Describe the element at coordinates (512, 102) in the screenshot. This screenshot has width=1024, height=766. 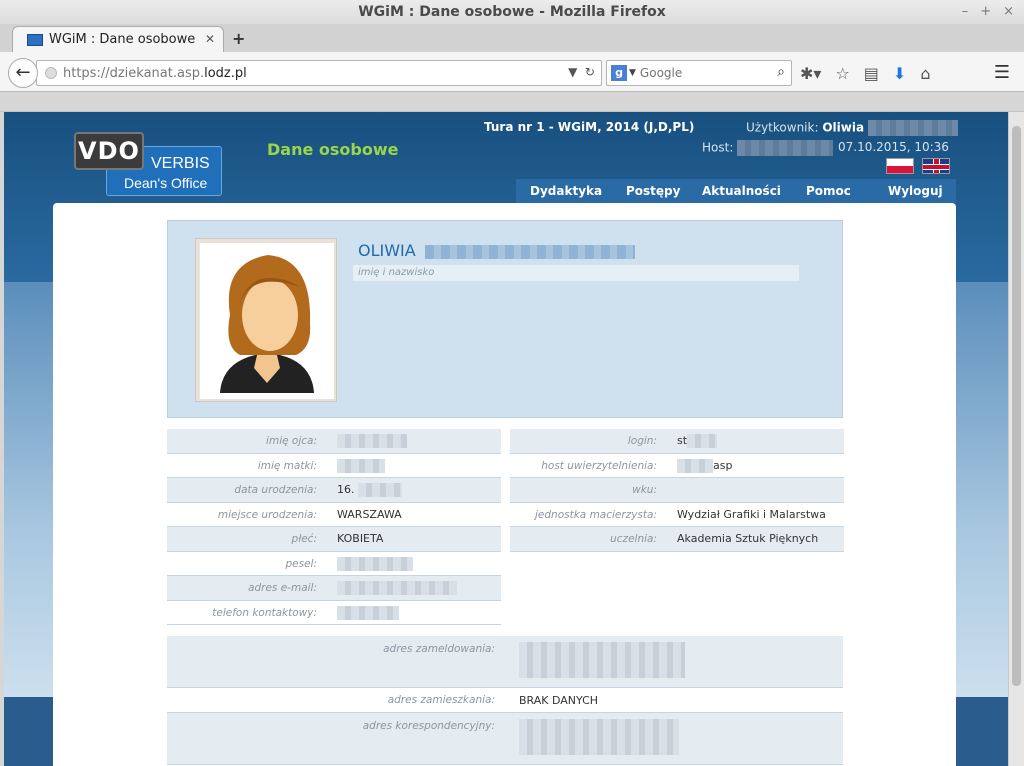
I see `toolbar-spacer` at that location.